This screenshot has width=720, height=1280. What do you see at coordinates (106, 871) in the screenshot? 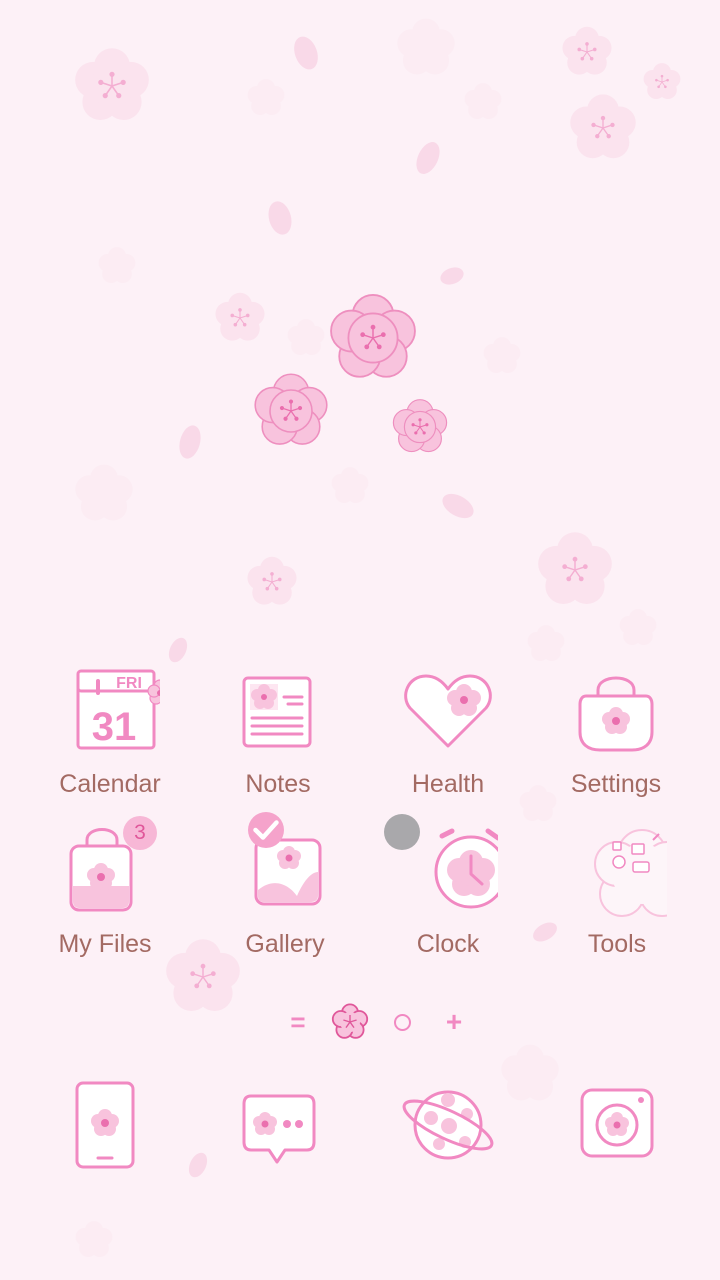
I see `folder-bag-icon: 3` at bounding box center [106, 871].